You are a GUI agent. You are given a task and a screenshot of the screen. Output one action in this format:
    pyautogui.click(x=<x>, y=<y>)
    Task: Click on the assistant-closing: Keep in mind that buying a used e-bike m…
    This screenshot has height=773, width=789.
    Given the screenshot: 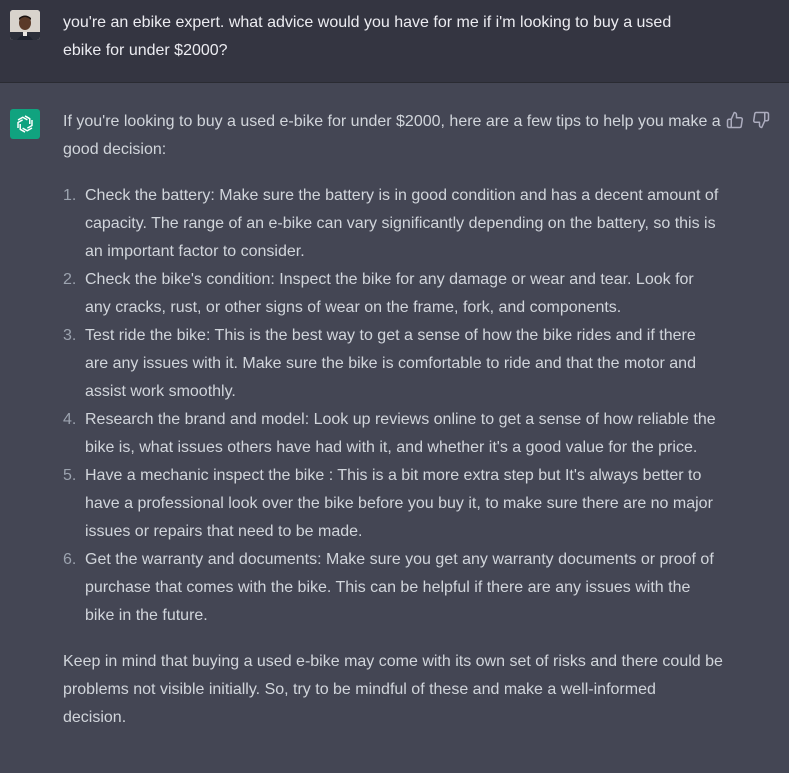 What is the action you would take?
    pyautogui.click(x=393, y=689)
    